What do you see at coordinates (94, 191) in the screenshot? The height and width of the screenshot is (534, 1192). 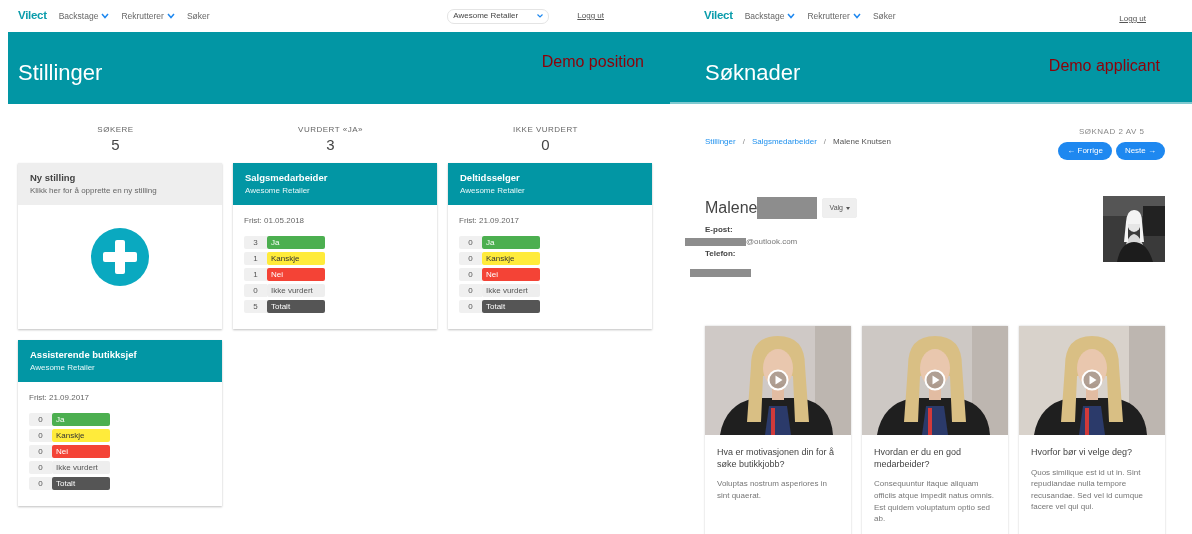 I see `card-subtitle: Klikk her for å opprette en ny stilling` at bounding box center [94, 191].